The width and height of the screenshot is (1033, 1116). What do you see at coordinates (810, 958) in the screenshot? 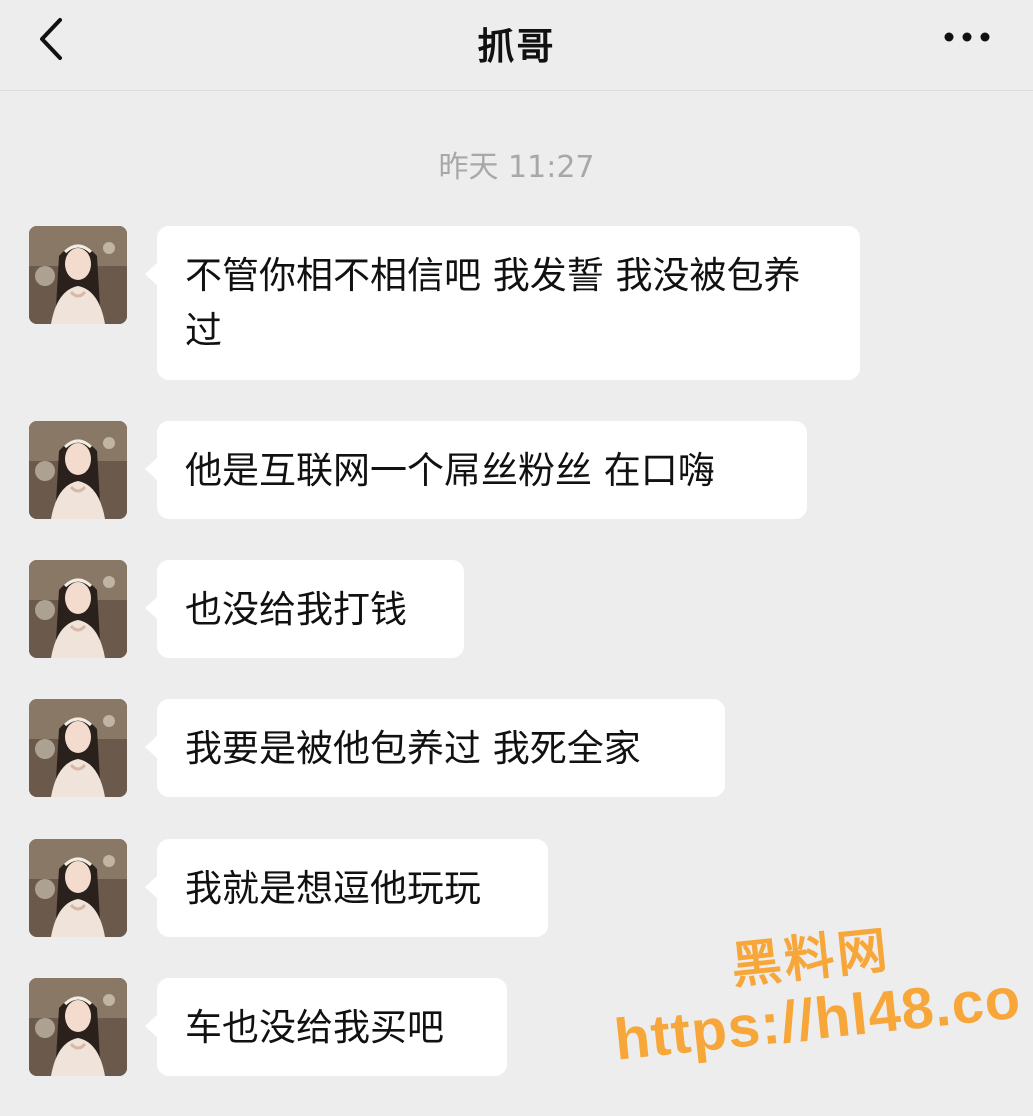
I see `watermark-name: 黑料网` at bounding box center [810, 958].